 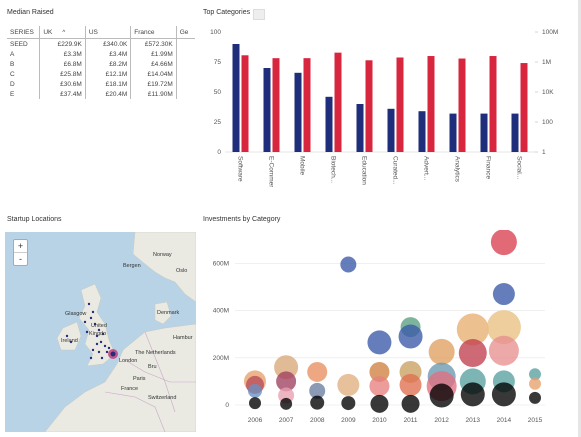 I want to click on column-header-germany: Ge, so click(x=185, y=32).